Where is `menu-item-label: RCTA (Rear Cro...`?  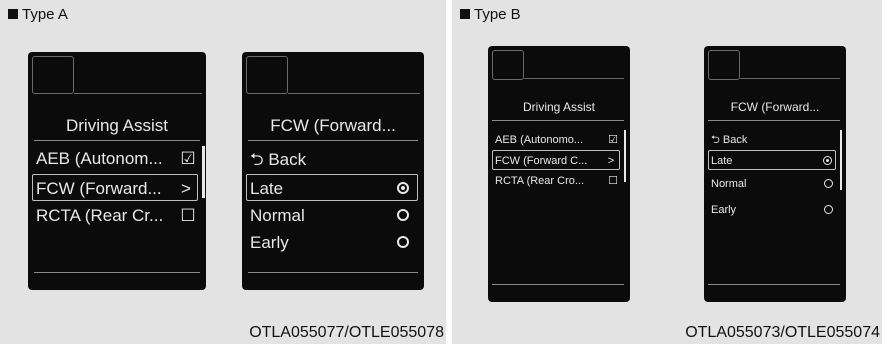 menu-item-label: RCTA (Rear Cro... is located at coordinates (540, 181).